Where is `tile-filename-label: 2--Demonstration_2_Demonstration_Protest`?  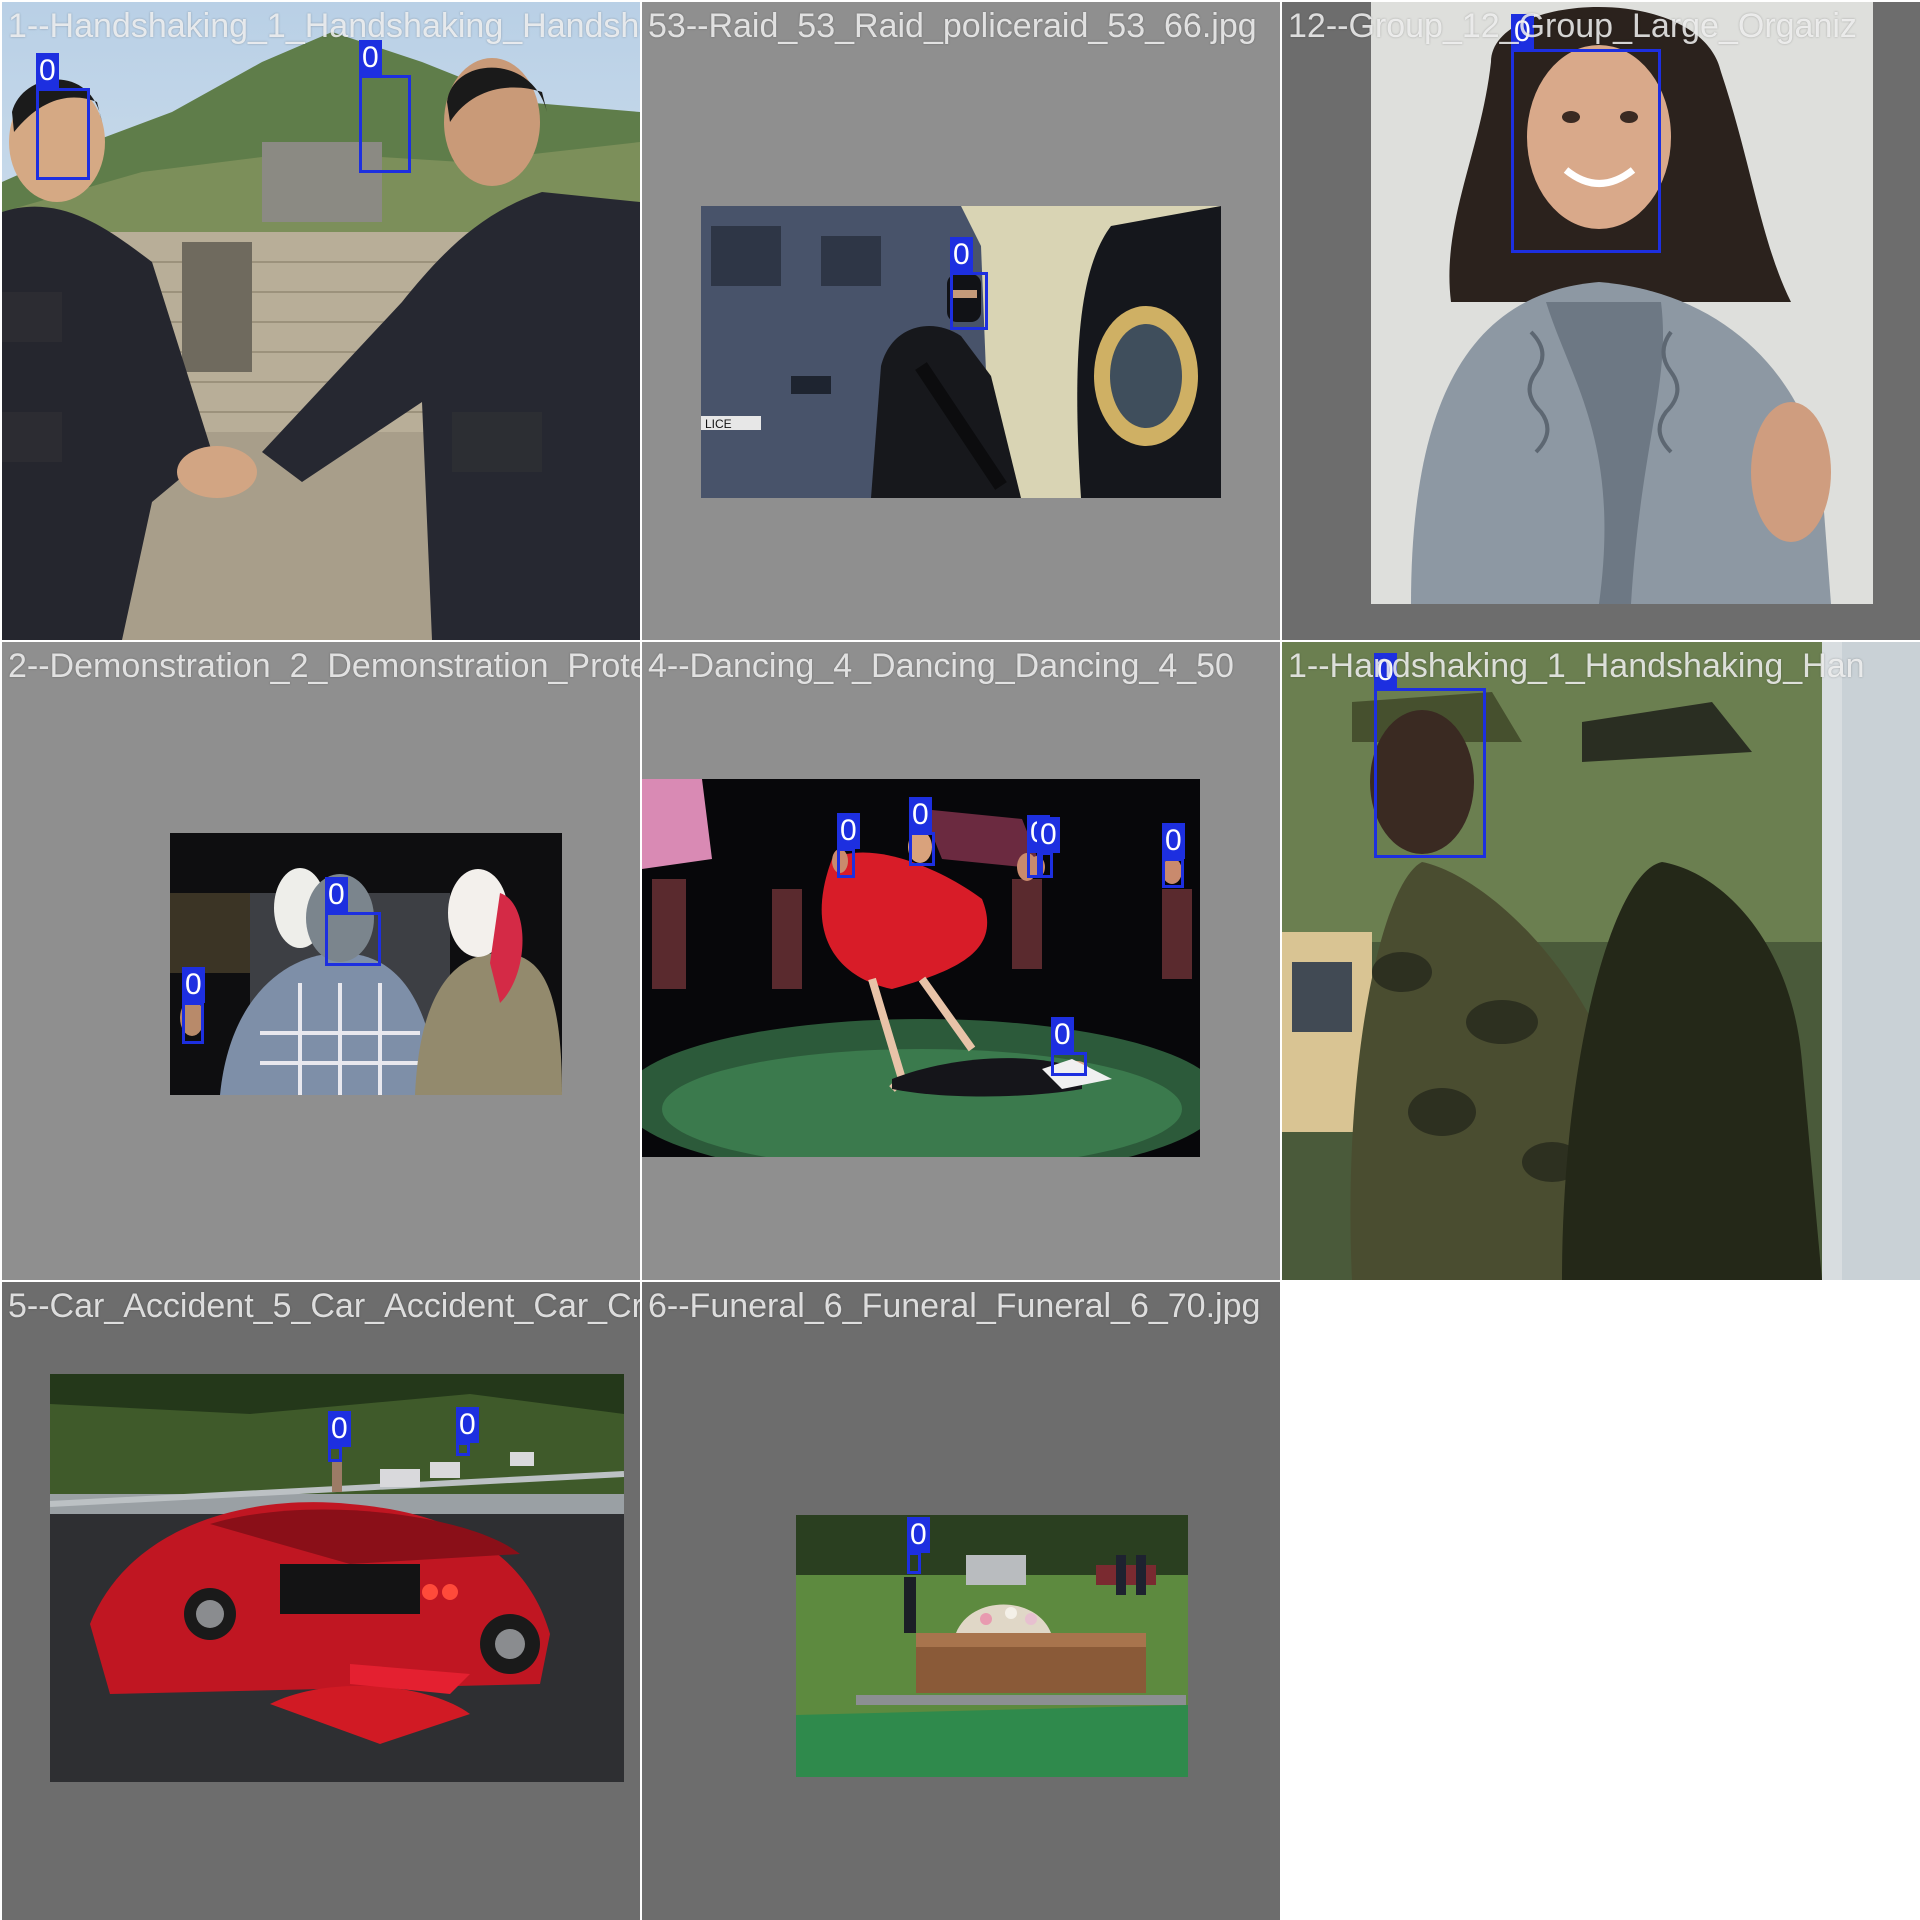
tile-filename-label: 2--Demonstration_2_Demonstration_Protest is located at coordinates (324, 666).